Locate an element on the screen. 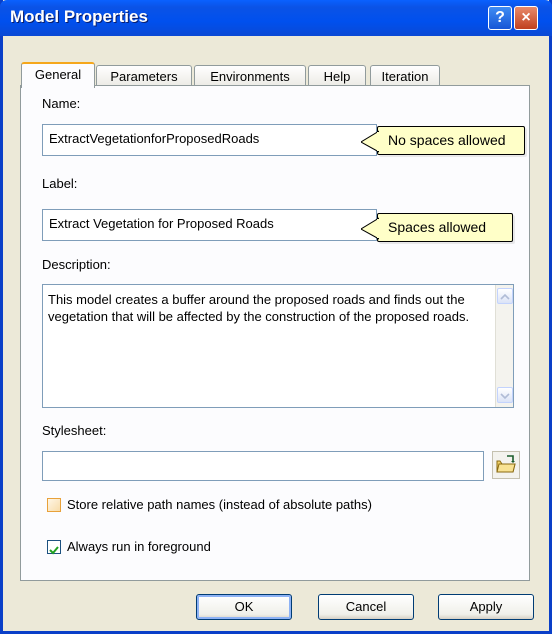  help-button: ? is located at coordinates (500, 18).